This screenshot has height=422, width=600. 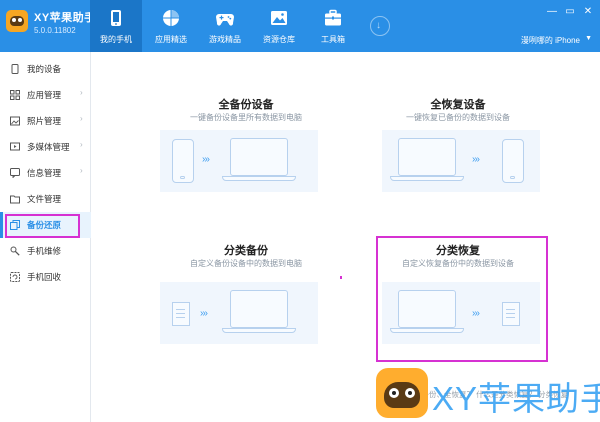 What do you see at coordinates (15, 146) in the screenshot?
I see `media-icon` at bounding box center [15, 146].